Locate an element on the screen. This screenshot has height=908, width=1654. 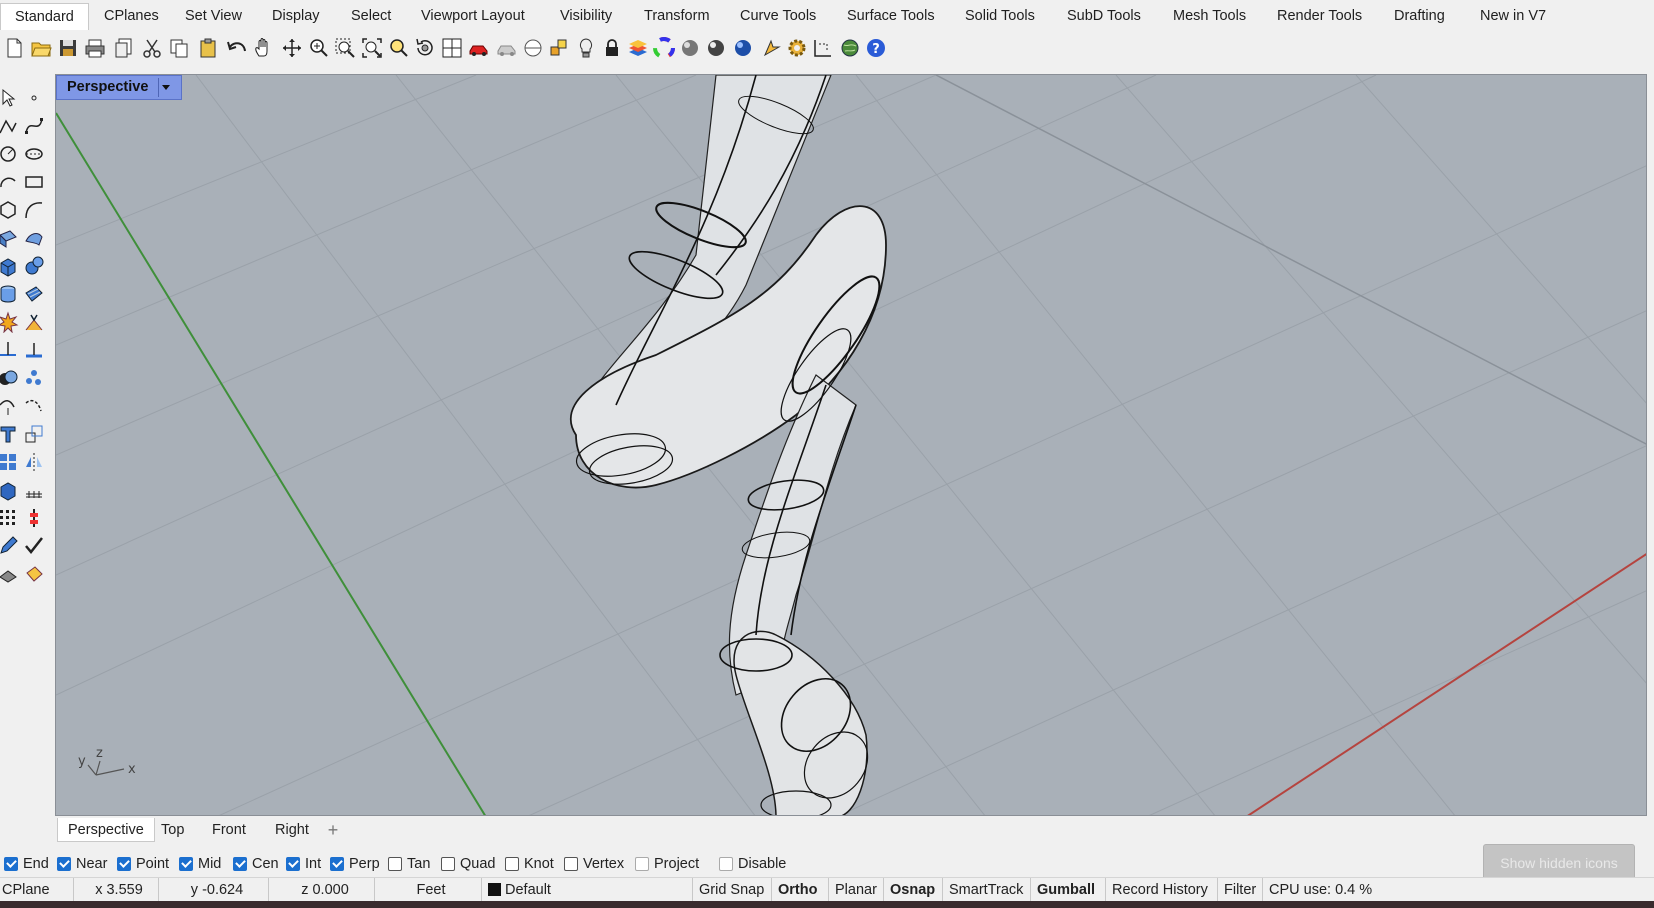
explode-icon is located at coordinates (10, 322).